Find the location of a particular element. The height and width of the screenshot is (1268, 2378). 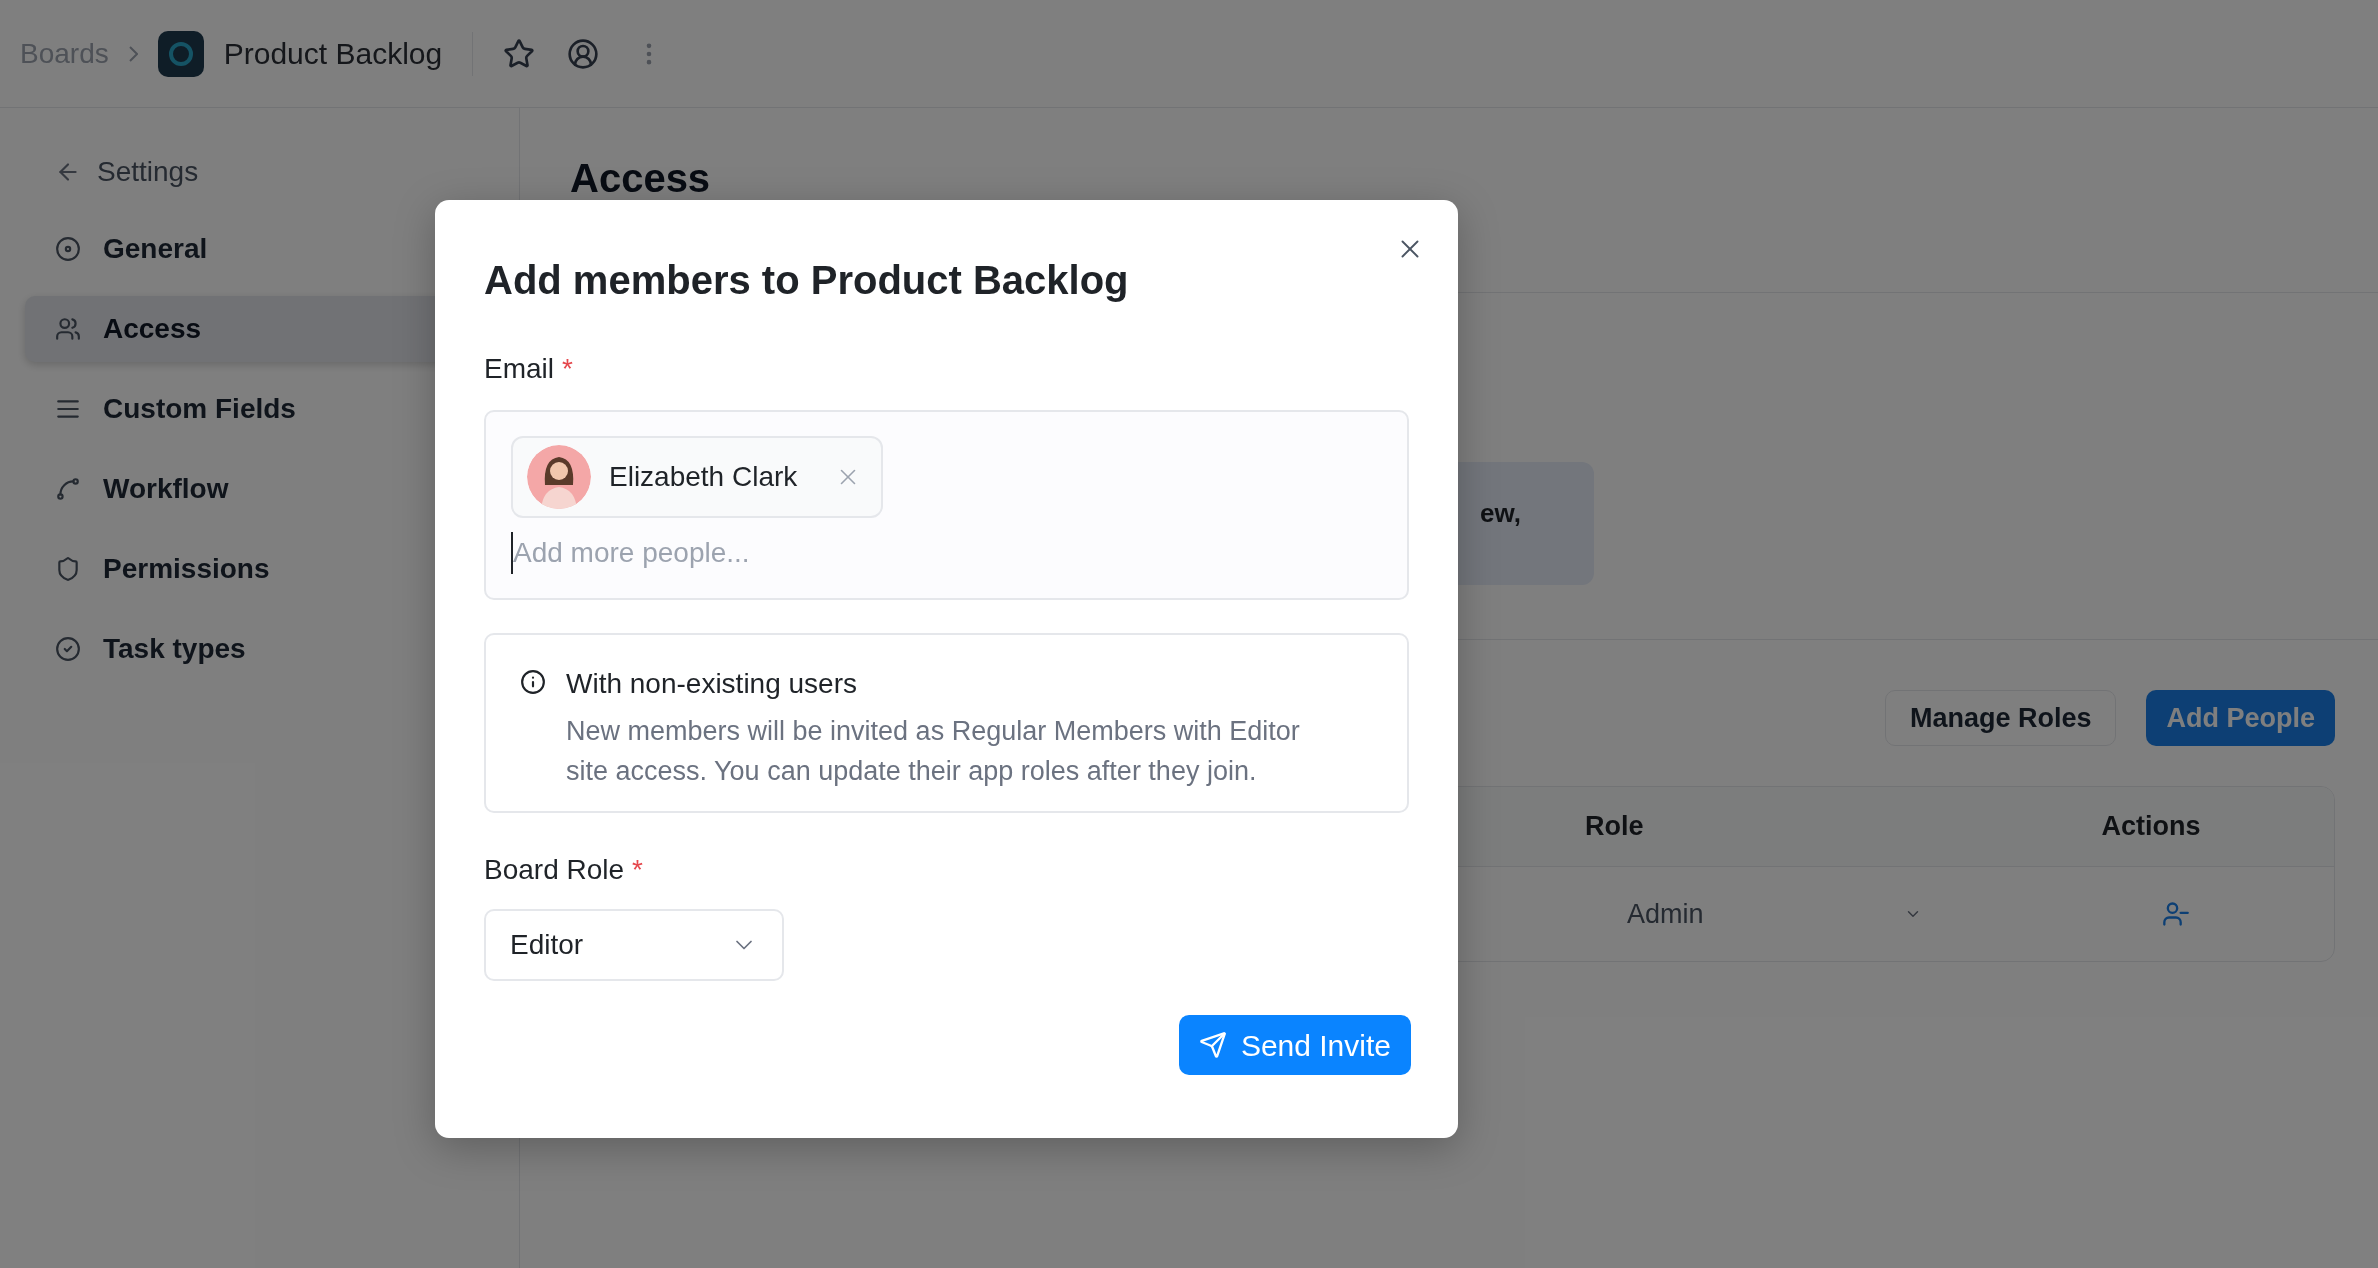

board-title: Product Backlog is located at coordinates (333, 54).